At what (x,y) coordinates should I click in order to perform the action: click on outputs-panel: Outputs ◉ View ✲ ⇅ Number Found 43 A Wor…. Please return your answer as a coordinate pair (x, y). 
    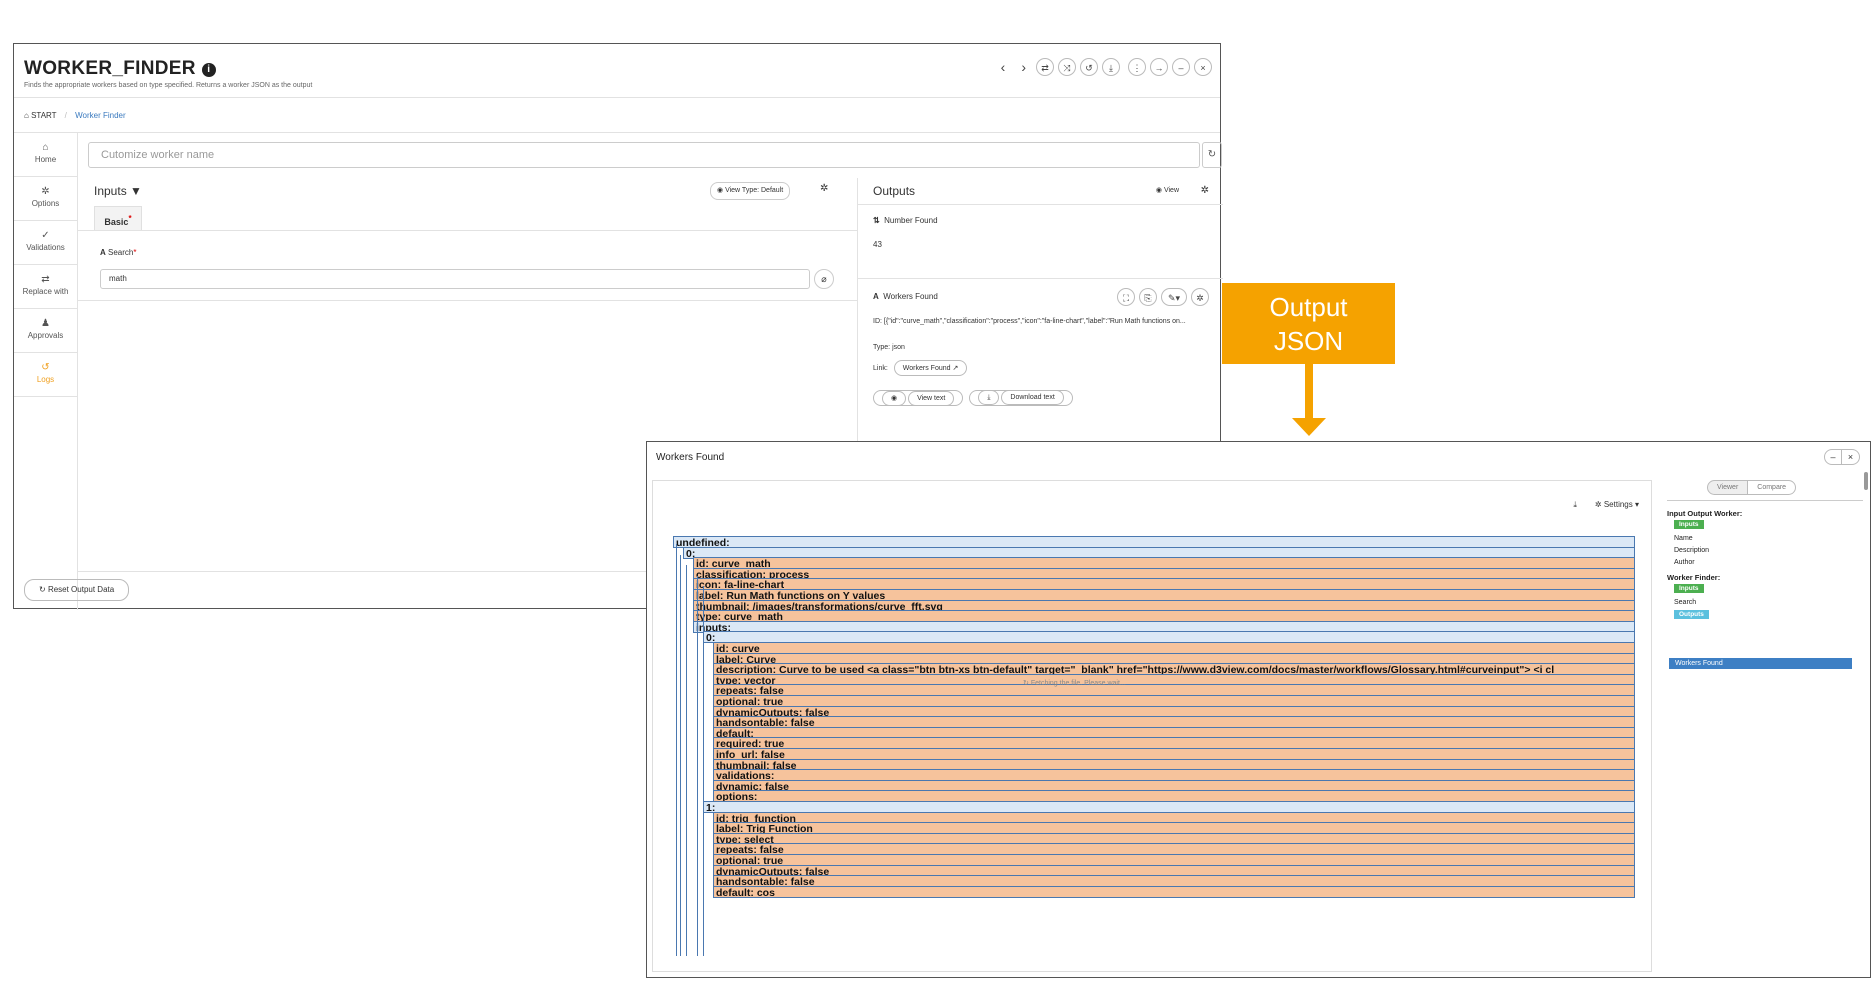
    Looking at the image, I should click on (1040, 328).